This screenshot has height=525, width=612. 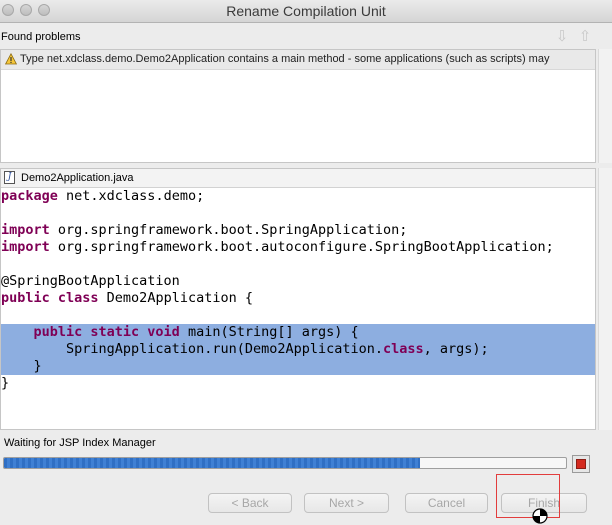 I want to click on code-line: @SpringBootApplication, so click(x=298, y=281).